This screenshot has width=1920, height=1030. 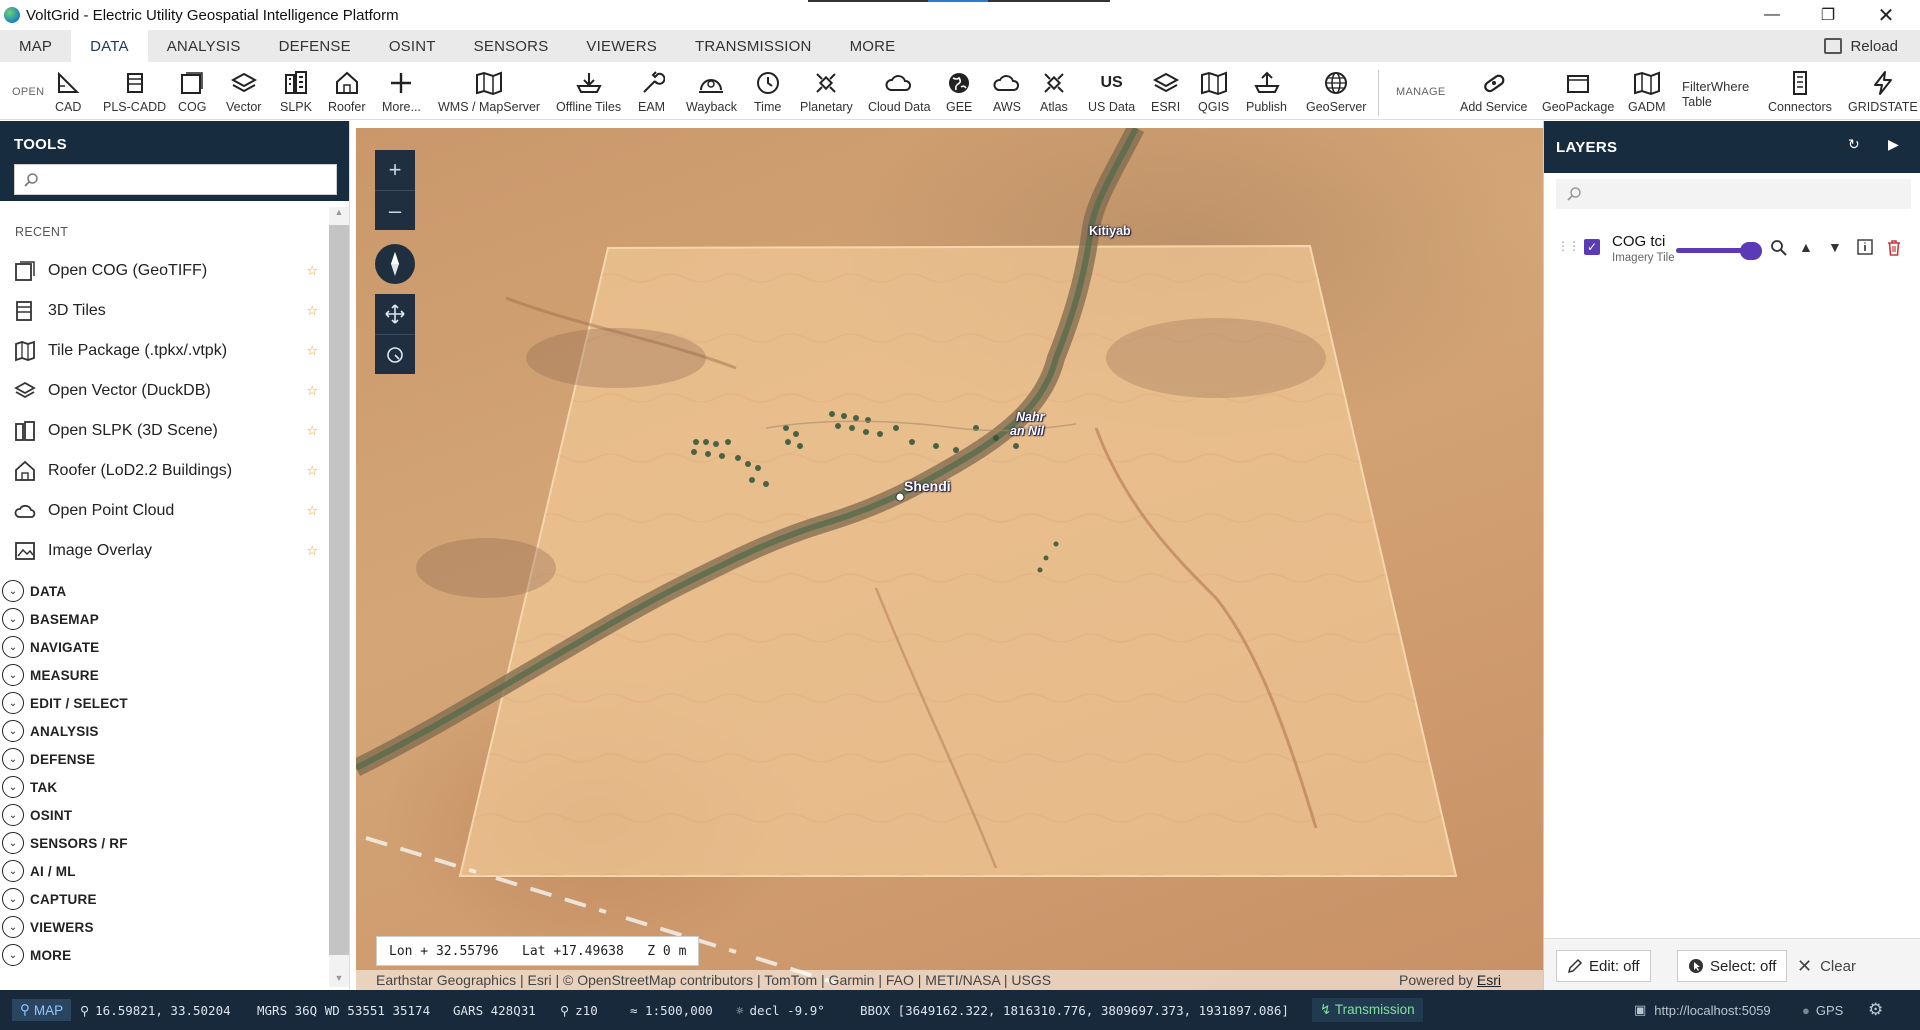 I want to click on tools-search-input, so click(x=175, y=179).